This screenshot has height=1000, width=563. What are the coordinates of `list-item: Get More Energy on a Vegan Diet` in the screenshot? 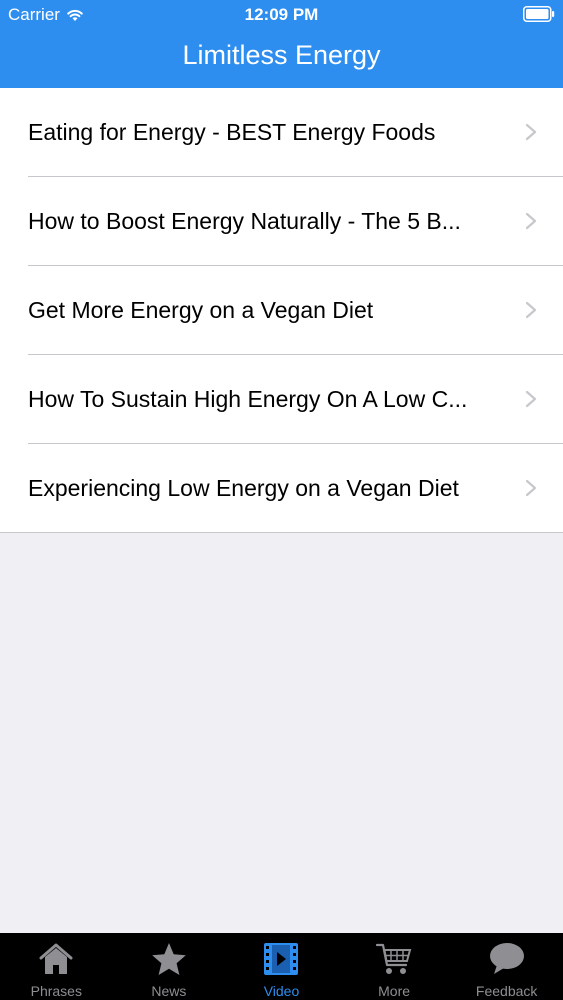 It's located at (281, 310).